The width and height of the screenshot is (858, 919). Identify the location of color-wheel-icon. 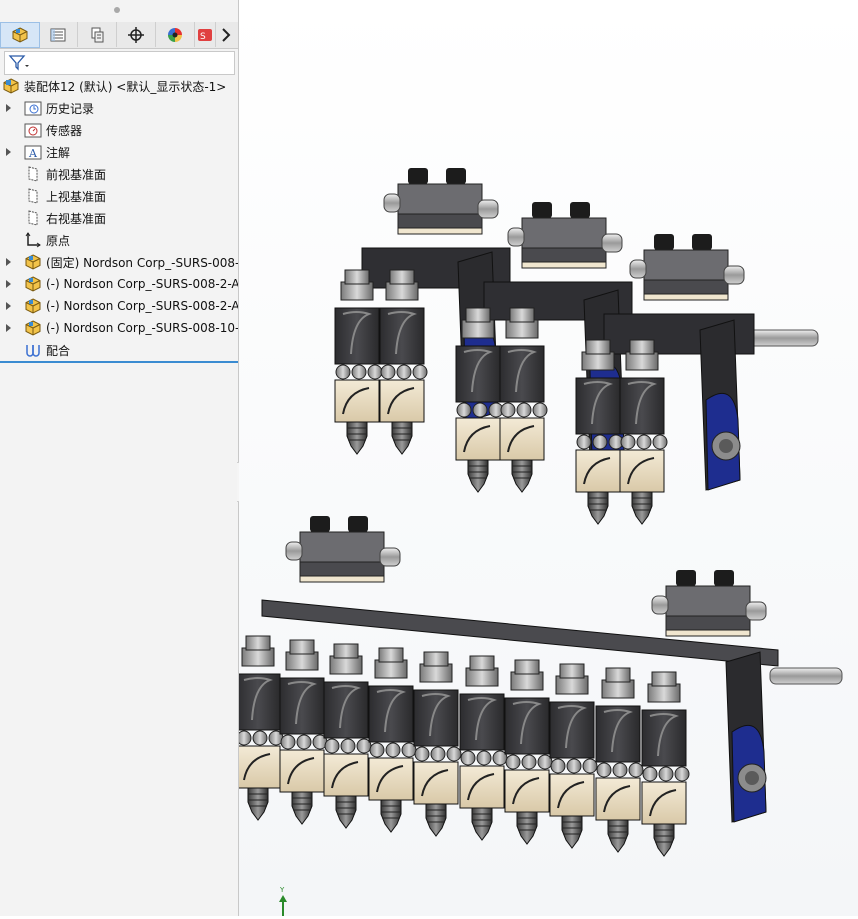
(175, 34).